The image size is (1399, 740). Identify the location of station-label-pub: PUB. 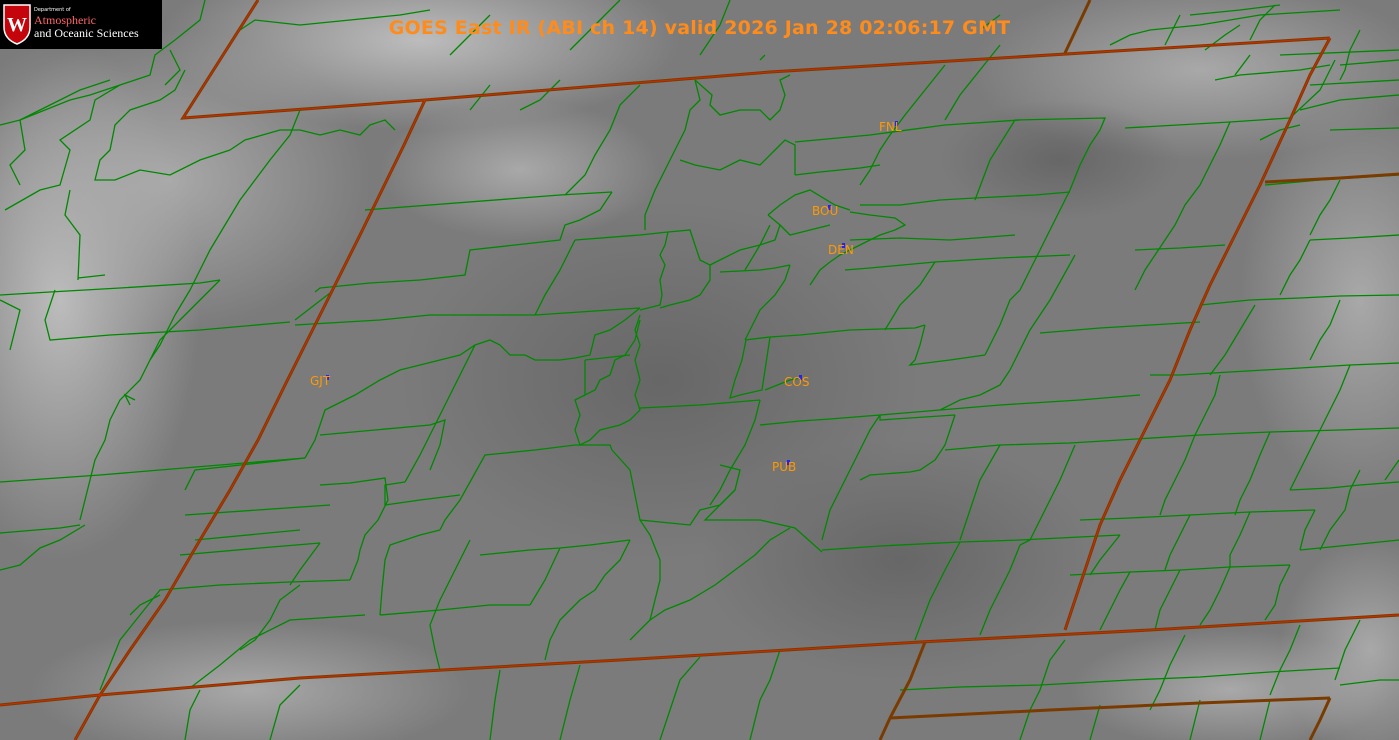
(784, 467).